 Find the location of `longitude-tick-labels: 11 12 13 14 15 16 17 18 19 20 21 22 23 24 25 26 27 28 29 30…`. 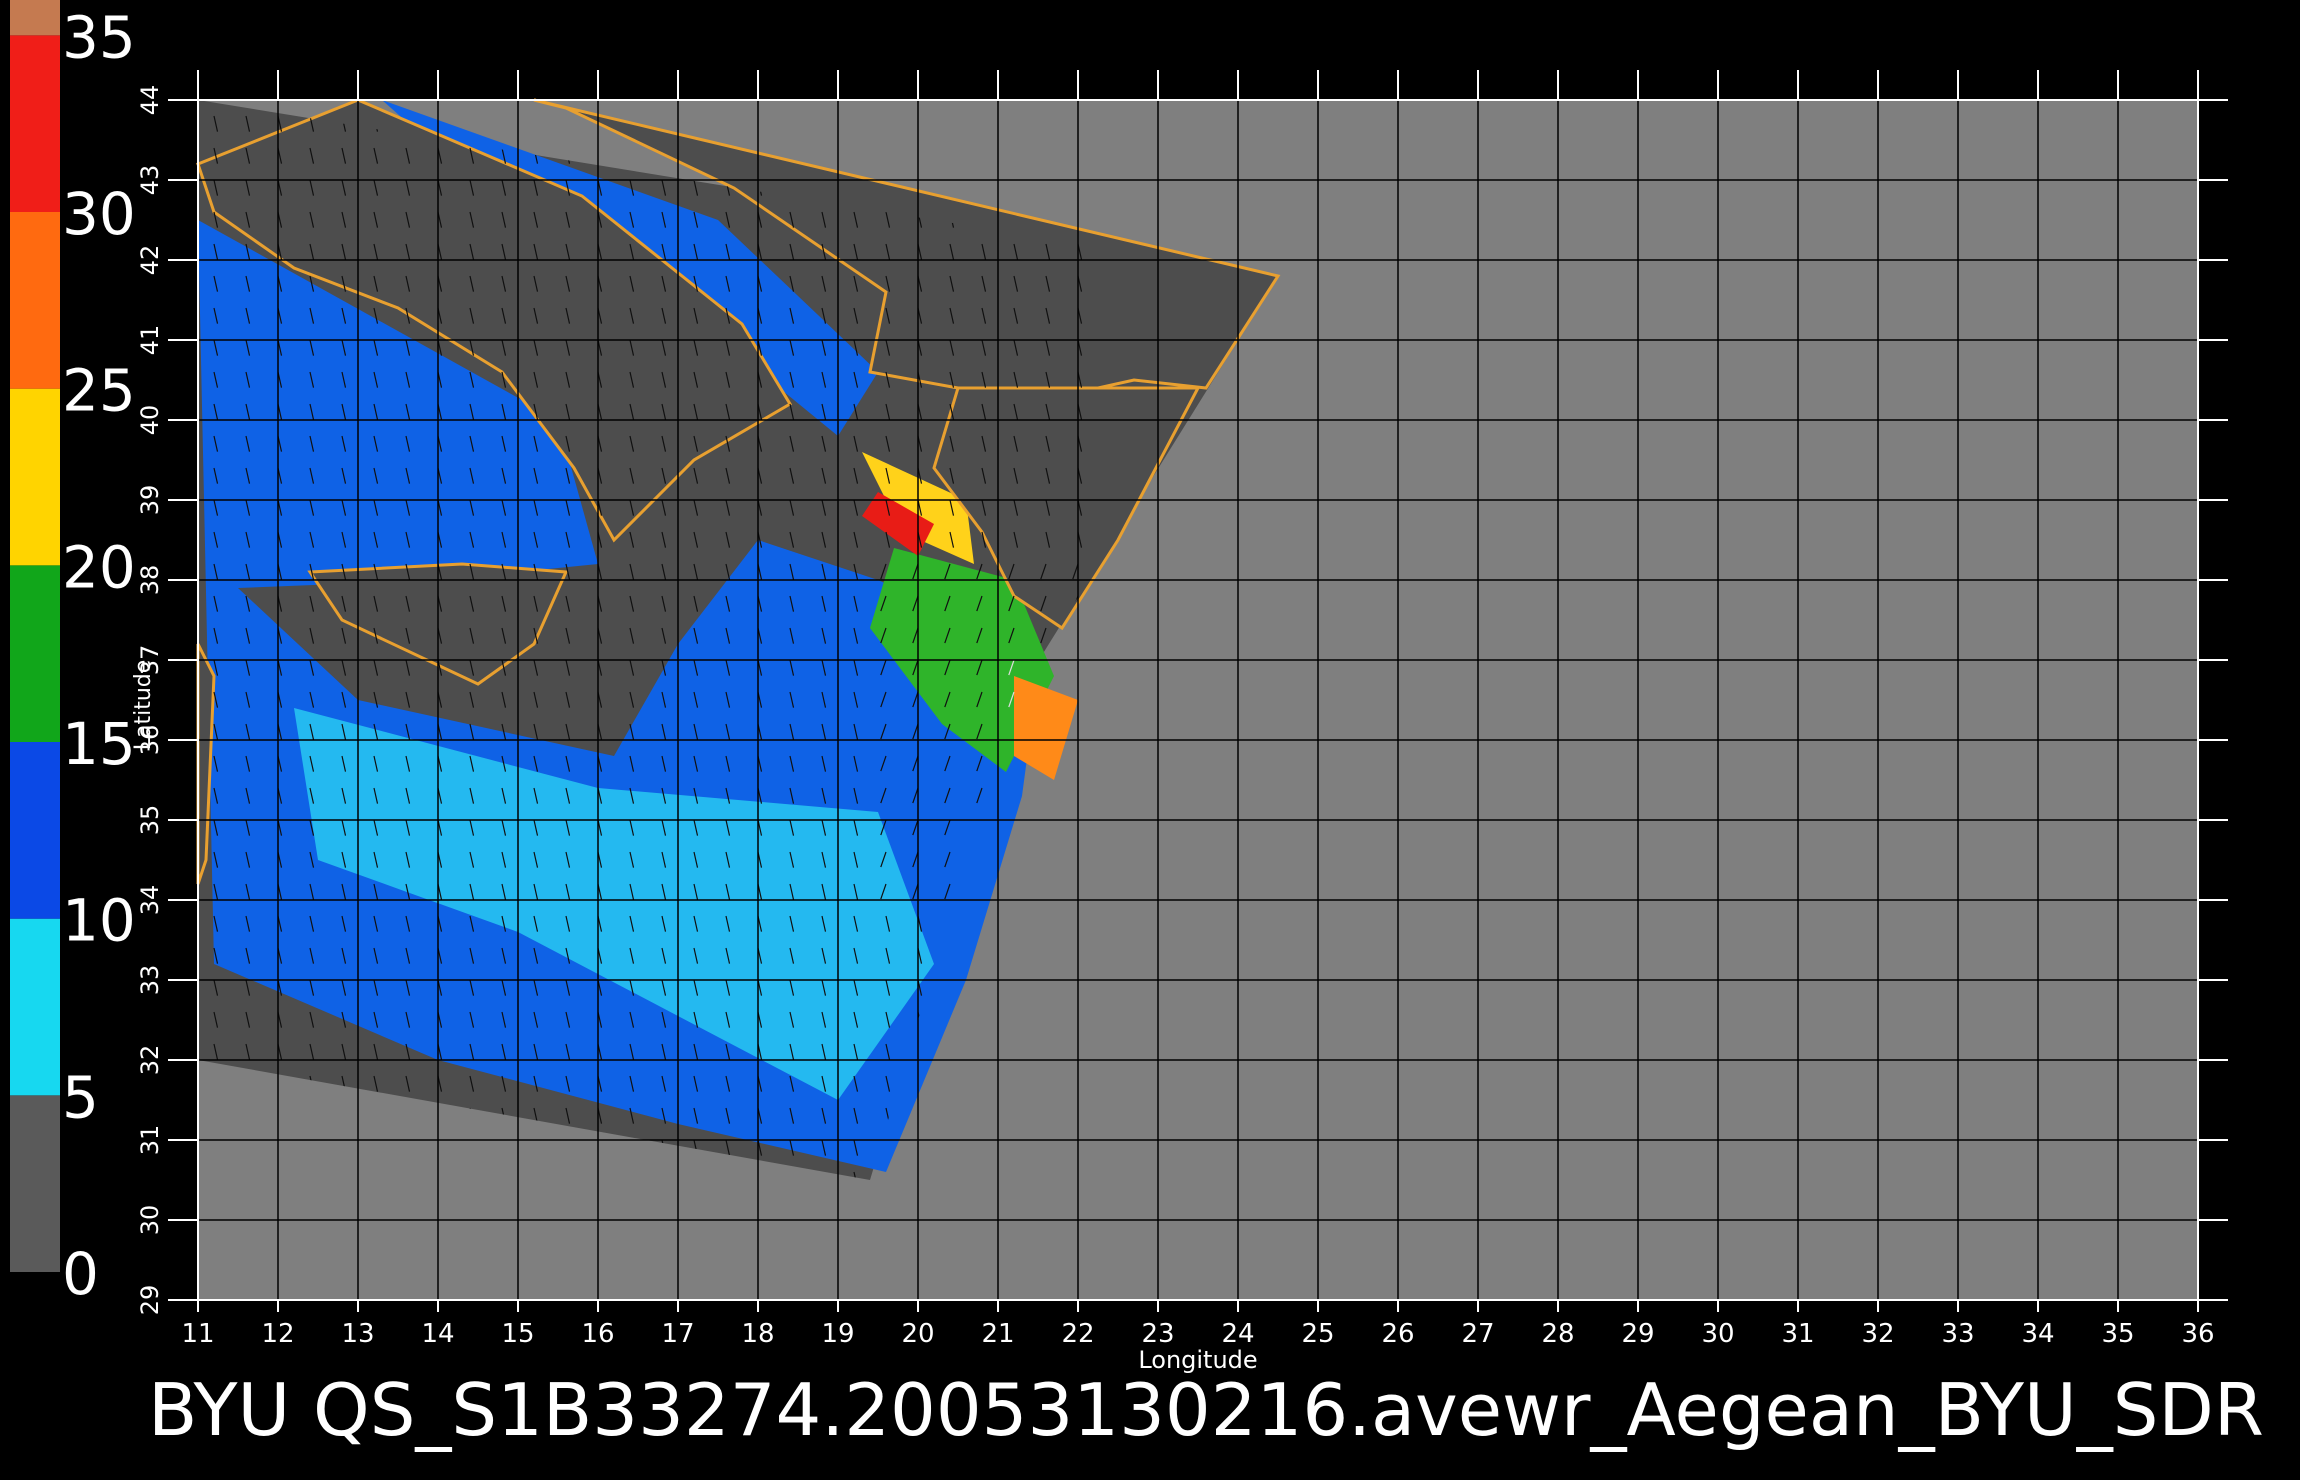

longitude-tick-labels: 11 12 13 14 15 16 17 18 19 20 21 22 23 24 25 26 27 28 29 30… is located at coordinates (1197, 1334).